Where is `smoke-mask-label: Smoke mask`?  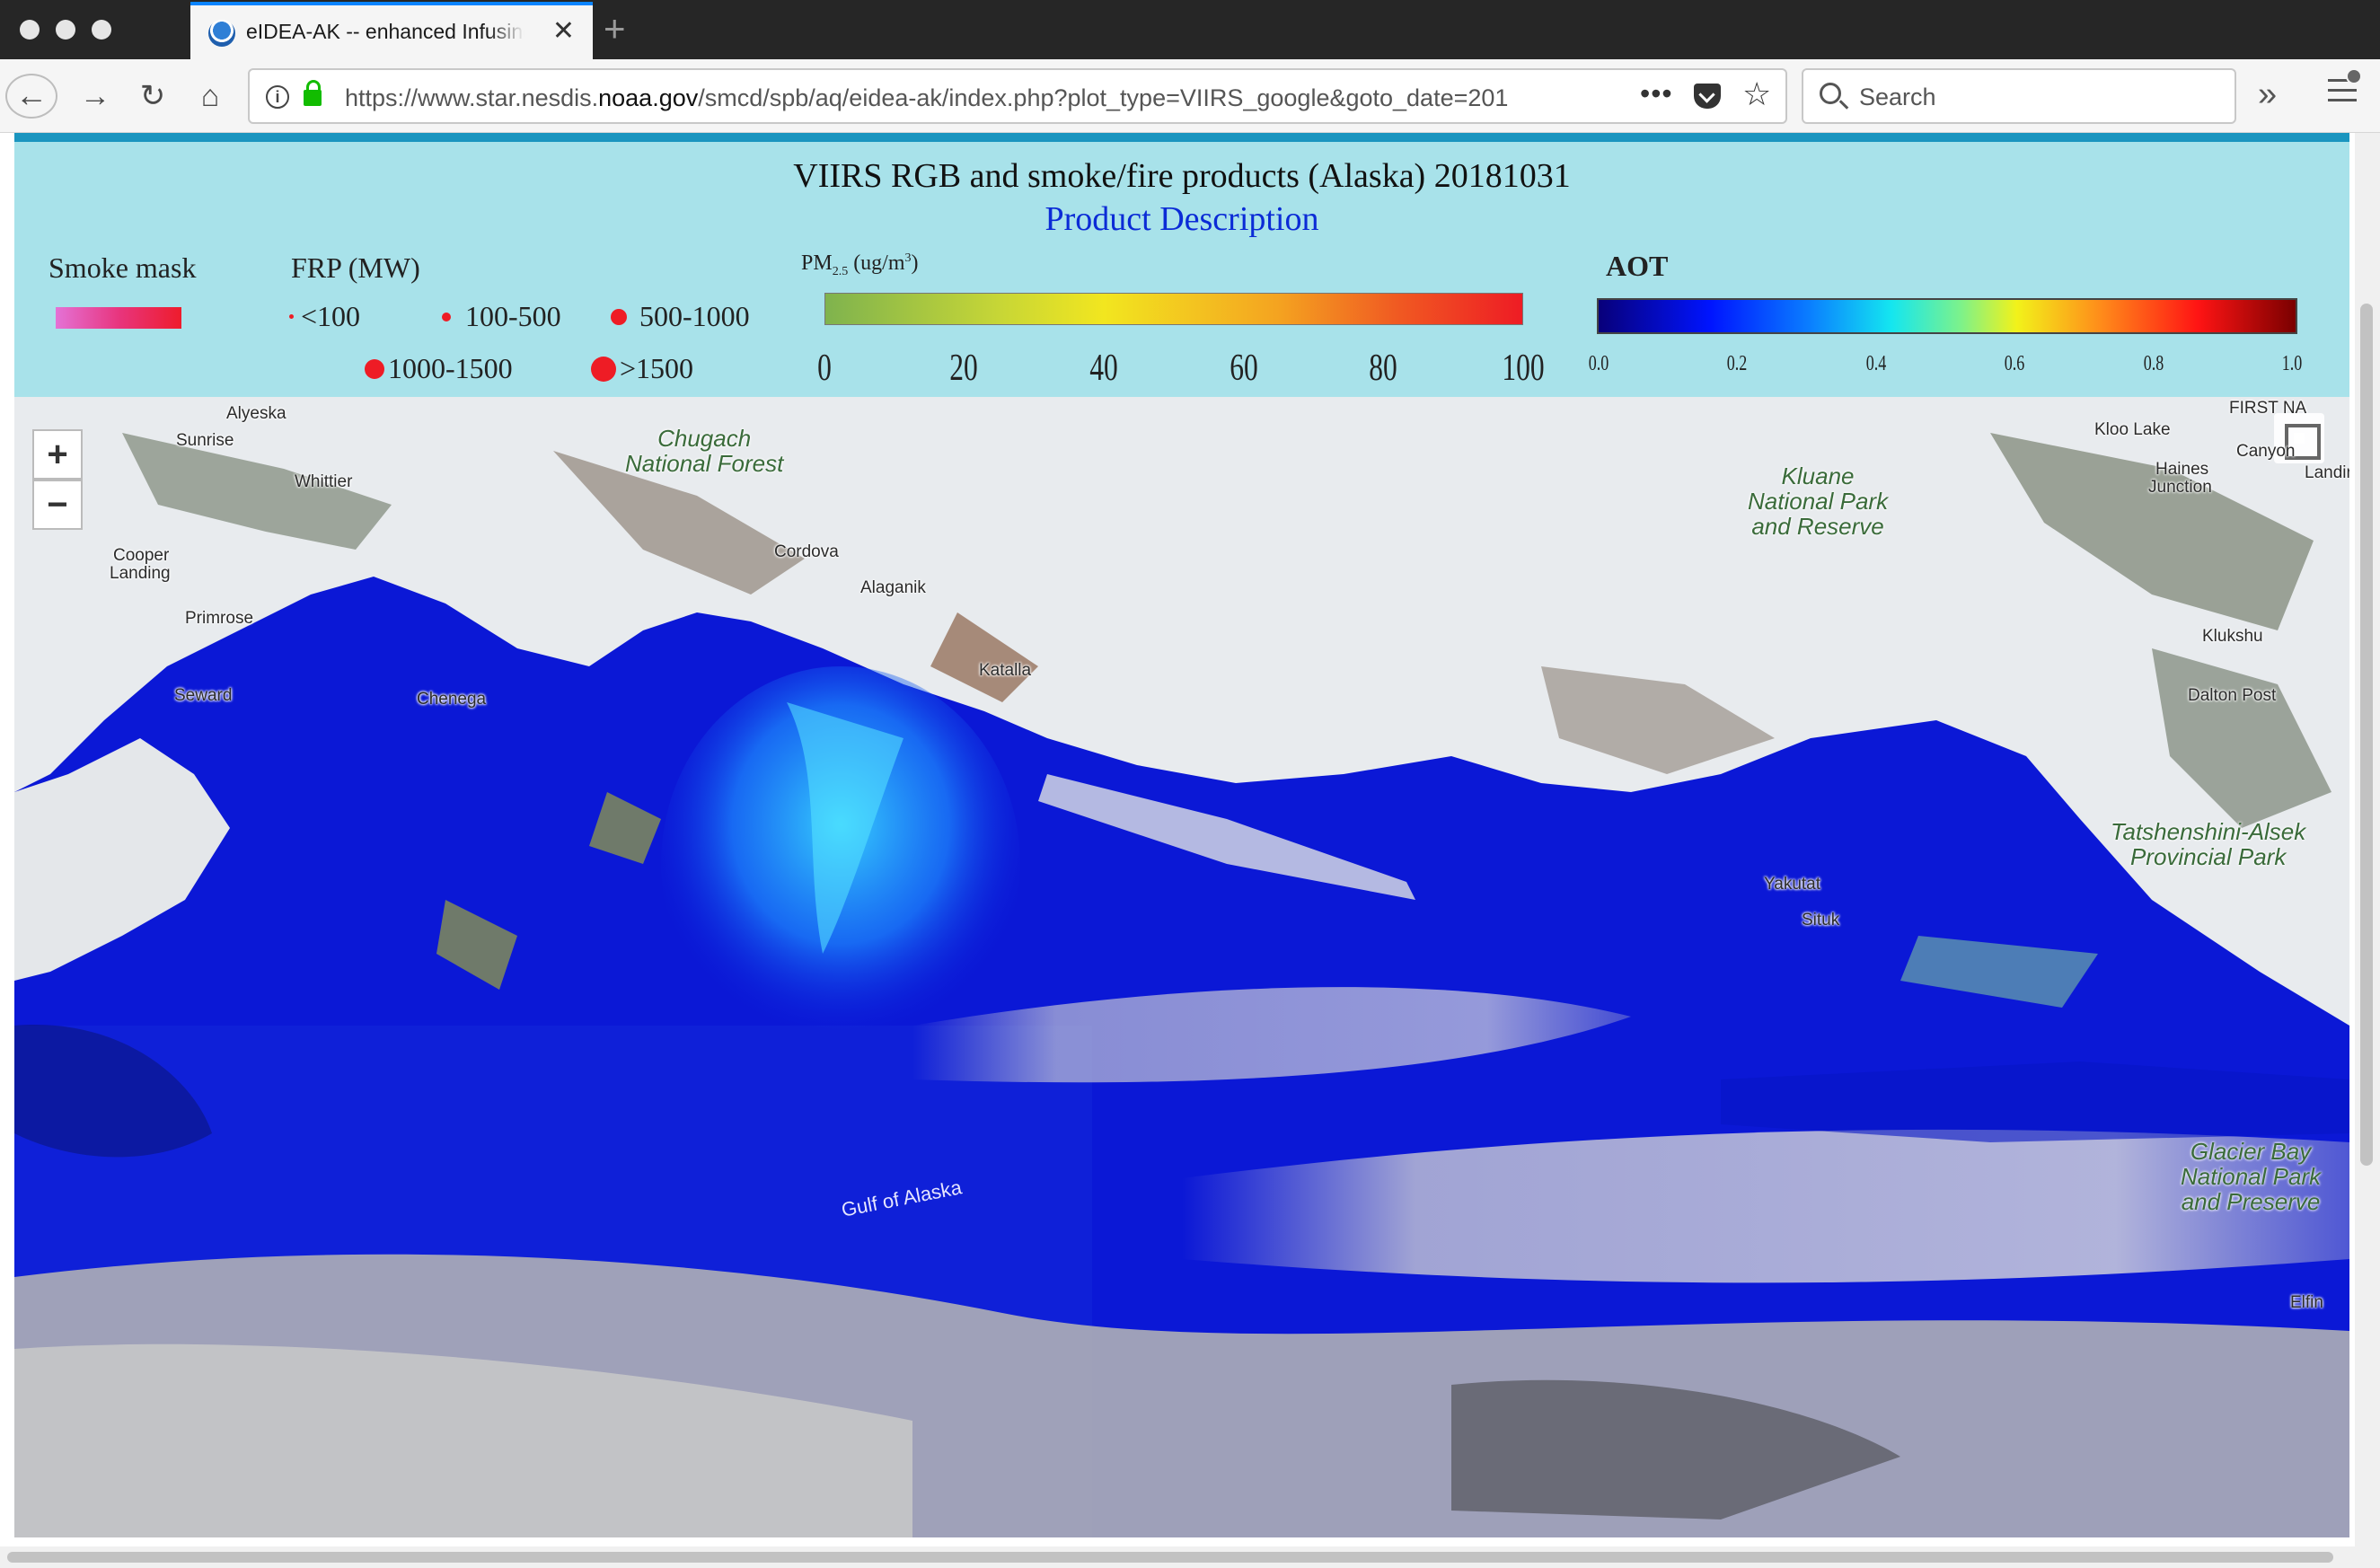 smoke-mask-label: Smoke mask is located at coordinates (123, 267).